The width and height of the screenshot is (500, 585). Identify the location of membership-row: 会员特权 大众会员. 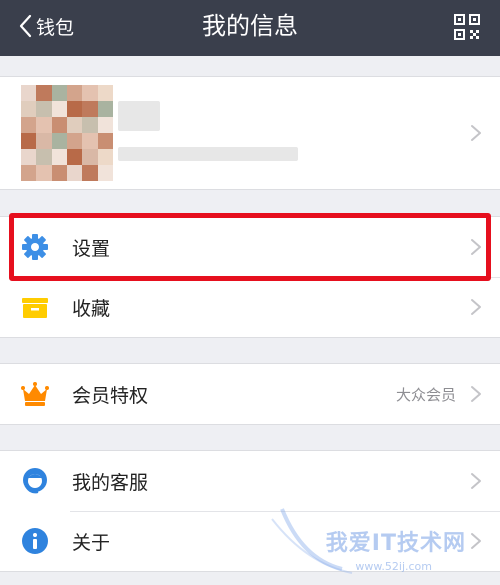
(250, 394).